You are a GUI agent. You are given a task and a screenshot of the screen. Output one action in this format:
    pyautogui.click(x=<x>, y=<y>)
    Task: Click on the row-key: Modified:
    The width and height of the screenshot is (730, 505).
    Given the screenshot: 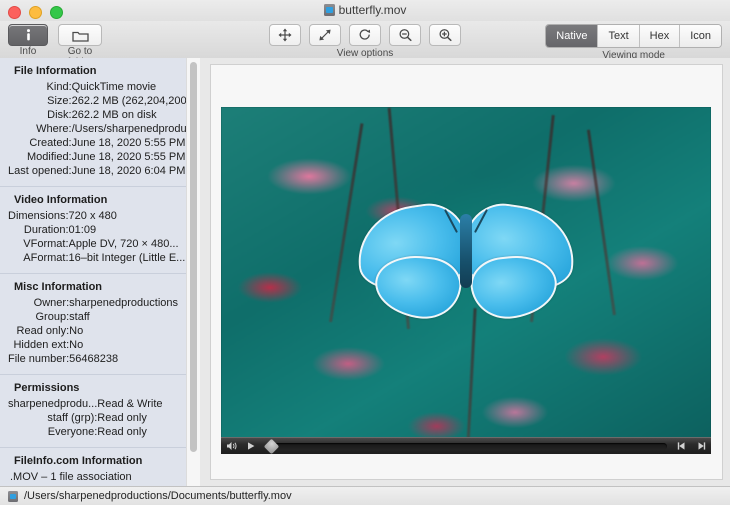 What is the action you would take?
    pyautogui.click(x=49, y=157)
    